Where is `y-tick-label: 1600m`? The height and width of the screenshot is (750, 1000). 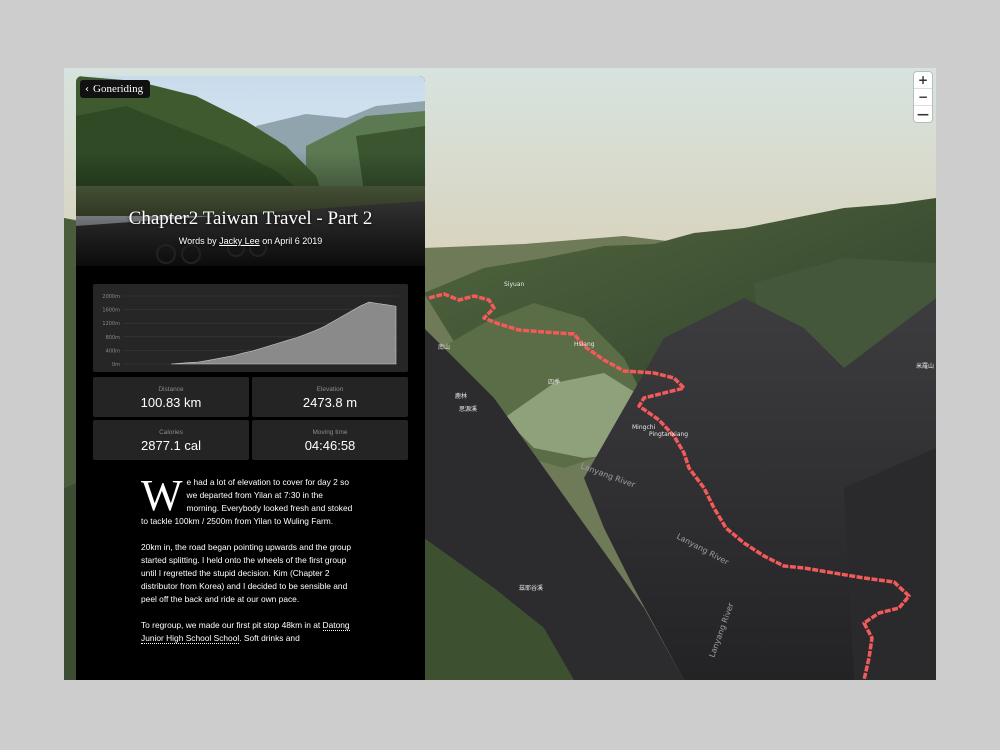 y-tick-label: 1600m is located at coordinates (111, 311).